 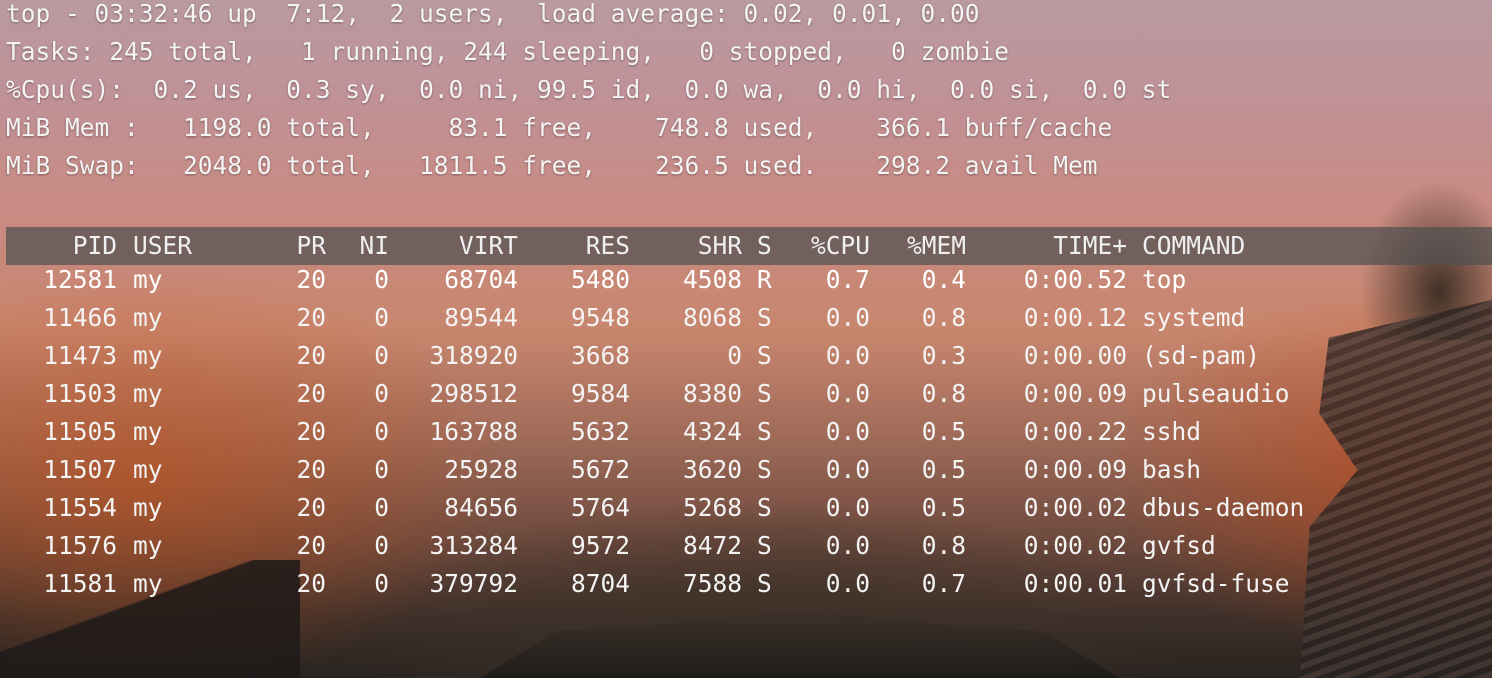 What do you see at coordinates (712, 507) in the screenshot?
I see `process-shr: 5268` at bounding box center [712, 507].